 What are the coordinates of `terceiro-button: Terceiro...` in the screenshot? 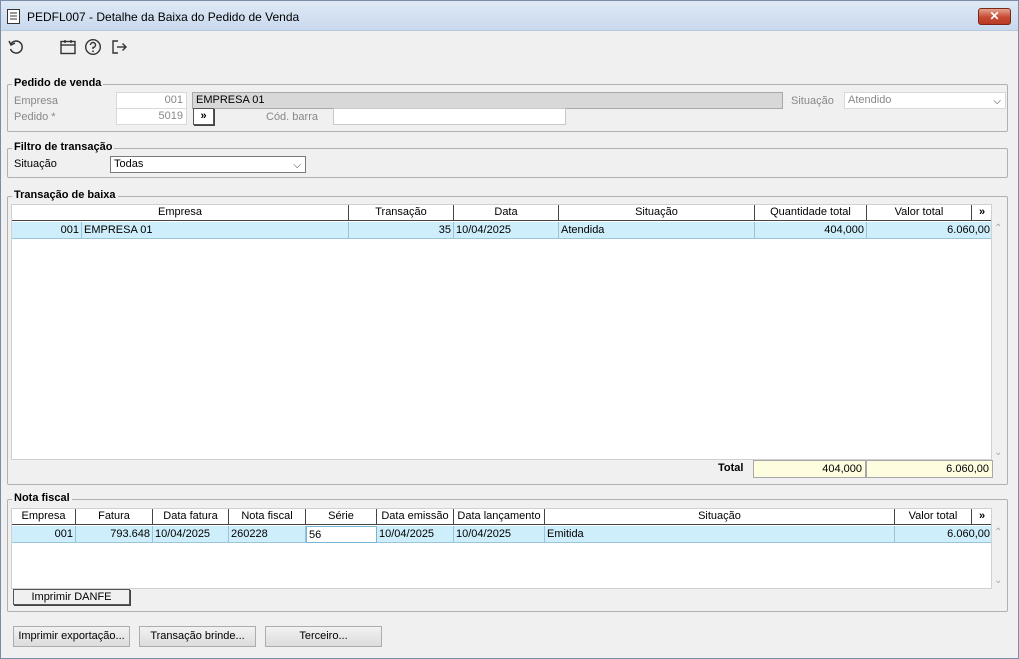 It's located at (323, 636).